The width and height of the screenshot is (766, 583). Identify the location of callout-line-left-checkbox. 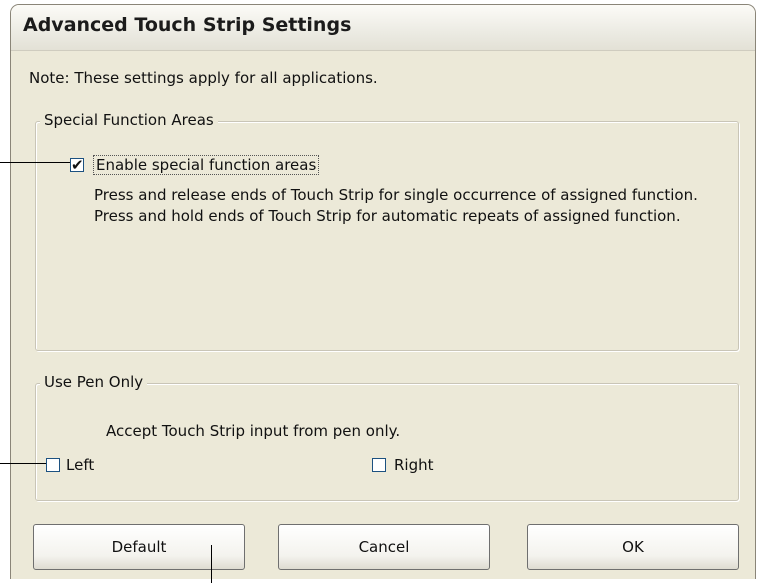
(23, 463).